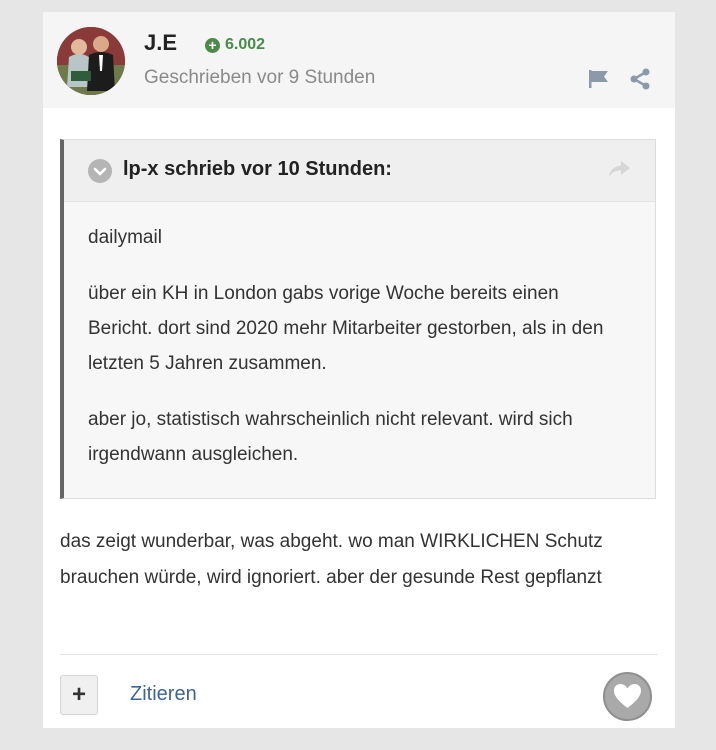  What do you see at coordinates (100, 171) in the screenshot?
I see `chevron-down-icon` at bounding box center [100, 171].